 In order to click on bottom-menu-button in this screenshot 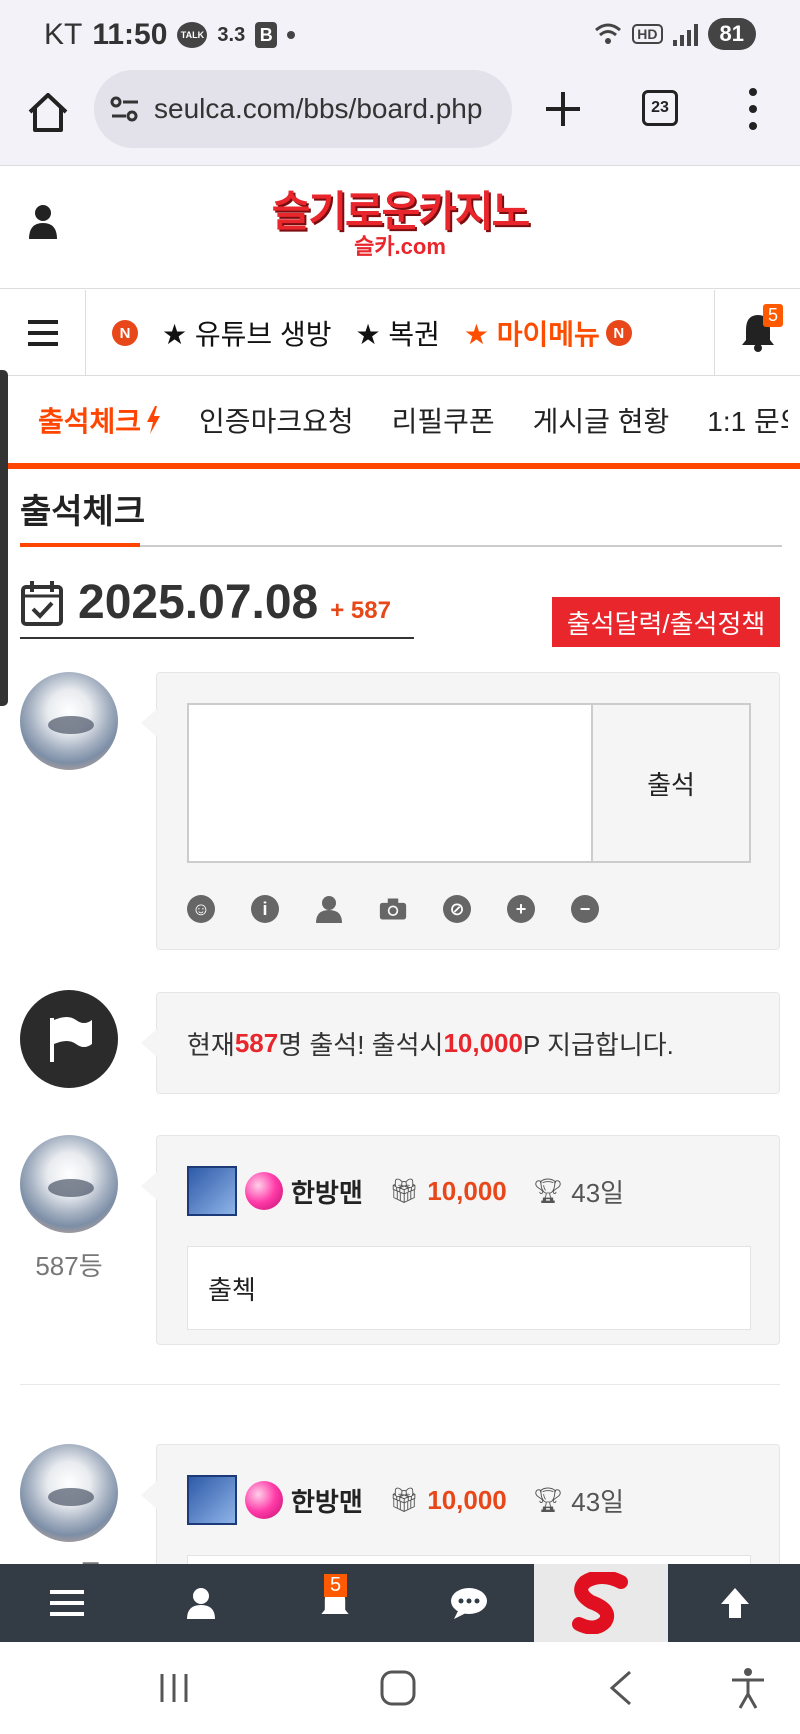, I will do `click(67, 1603)`.